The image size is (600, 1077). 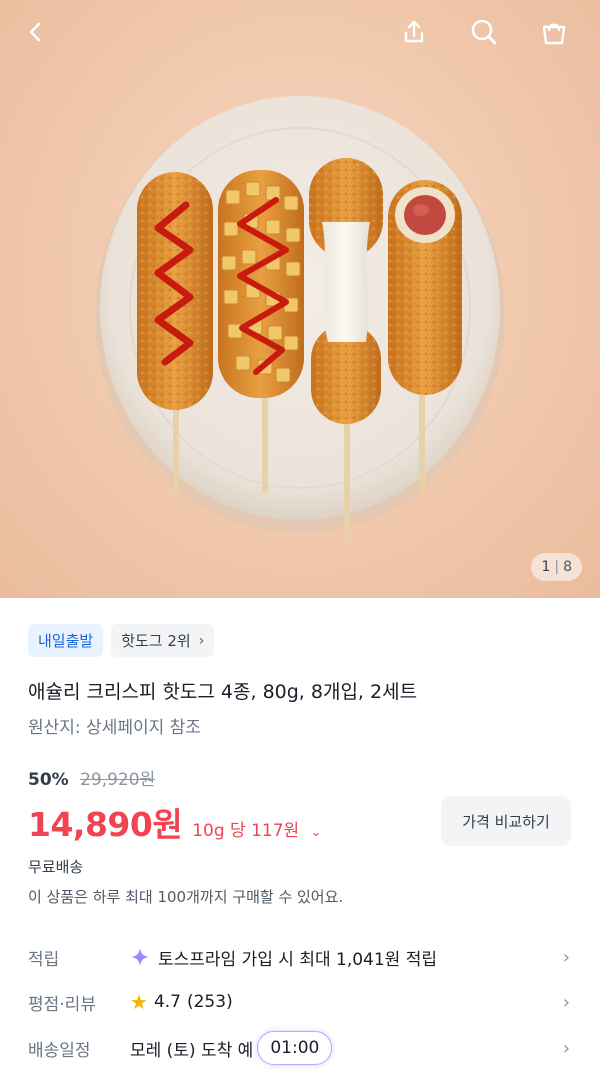 I want to click on points-row: 적립 토스프라임 가입 시 최대 1,041원 적립 ›, so click(x=300, y=957).